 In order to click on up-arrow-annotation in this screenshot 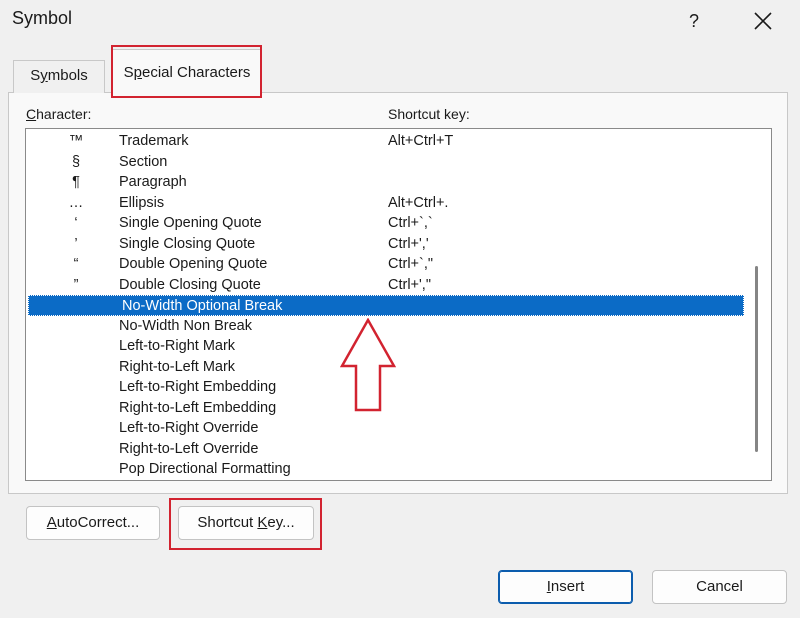, I will do `click(368, 365)`.